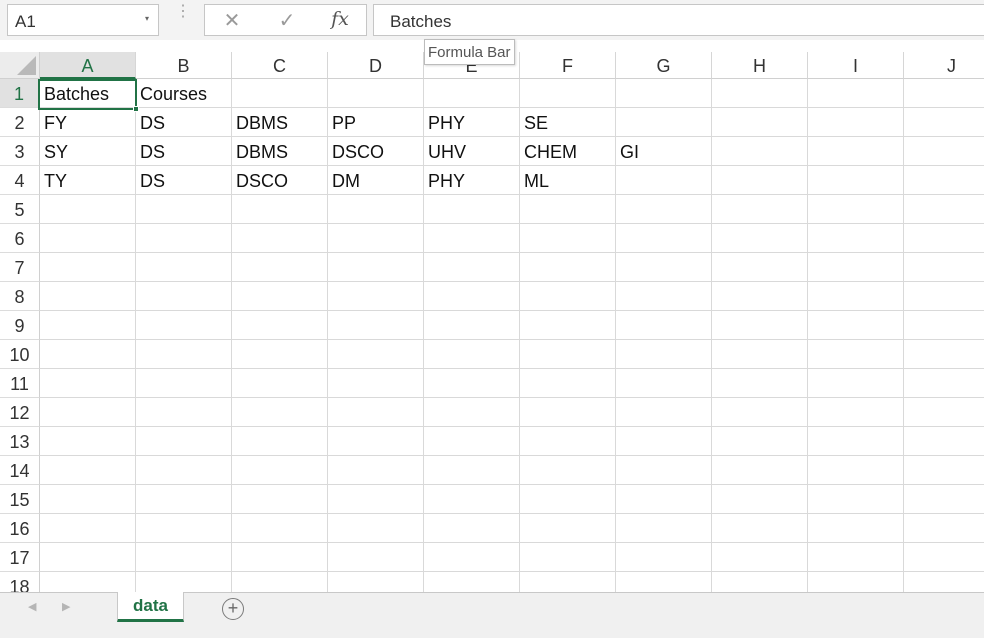 Image resolution: width=984 pixels, height=638 pixels. What do you see at coordinates (233, 609) in the screenshot?
I see `add-sheet-icon: +` at bounding box center [233, 609].